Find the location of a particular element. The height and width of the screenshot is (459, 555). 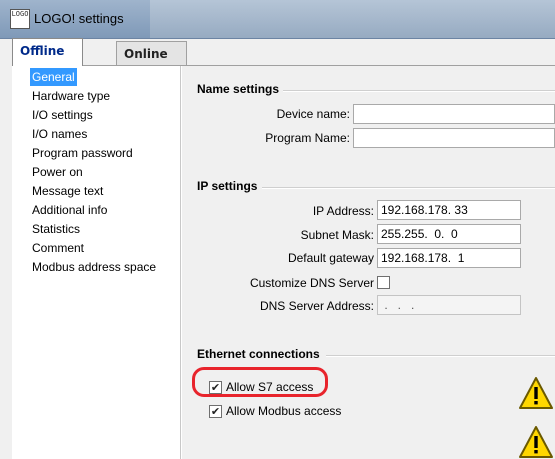

program-name-field is located at coordinates (454, 138).